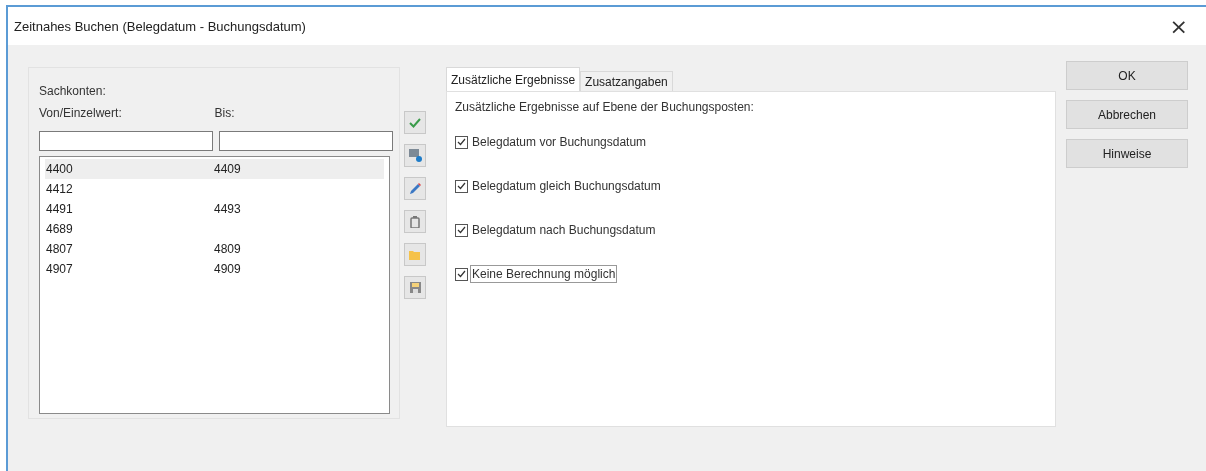 This screenshot has height=471, width=1206. Describe the element at coordinates (228, 249) in the screenshot. I see `to-cell-text: 4809` at that location.